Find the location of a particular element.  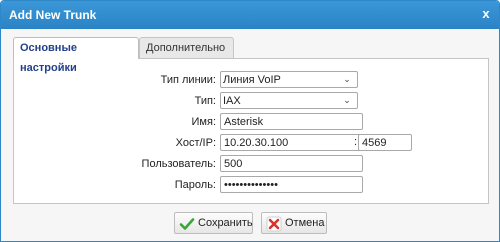

form-row-type: Тип: IAX ⌄ is located at coordinates (251, 102).